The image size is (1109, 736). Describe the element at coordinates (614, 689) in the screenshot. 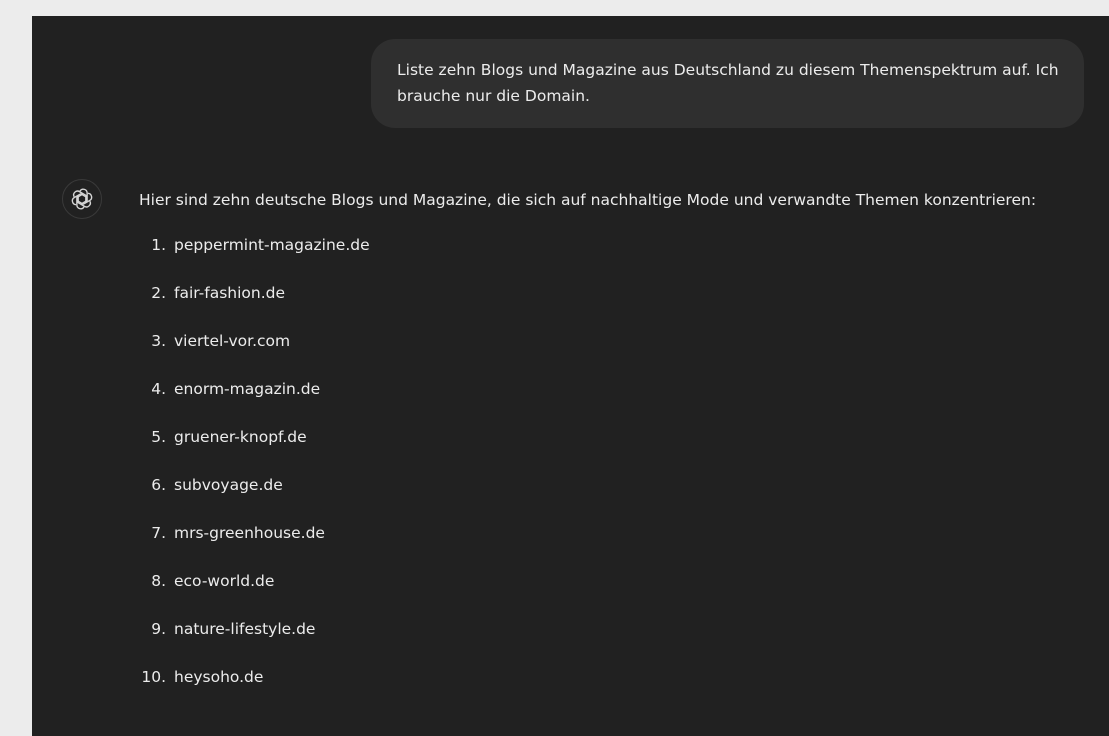

I see `list-item: 10. heysoho.de` at that location.